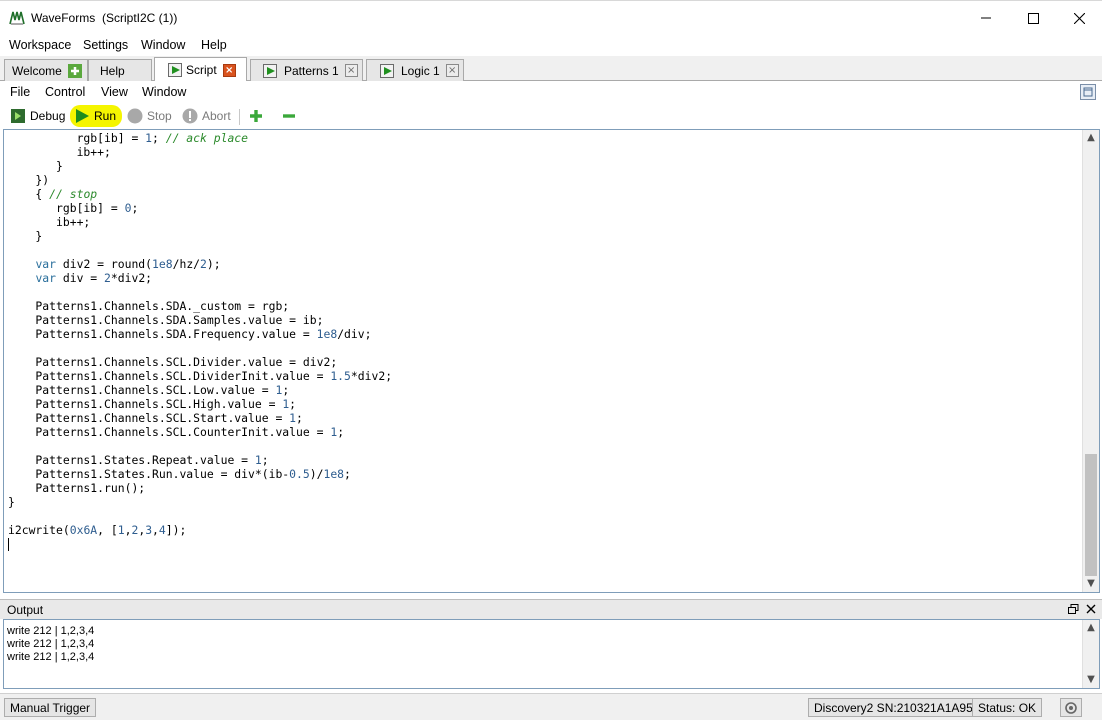 This screenshot has height=720, width=1102. Describe the element at coordinates (159, 116) in the screenshot. I see `stop-label: Stop` at that location.